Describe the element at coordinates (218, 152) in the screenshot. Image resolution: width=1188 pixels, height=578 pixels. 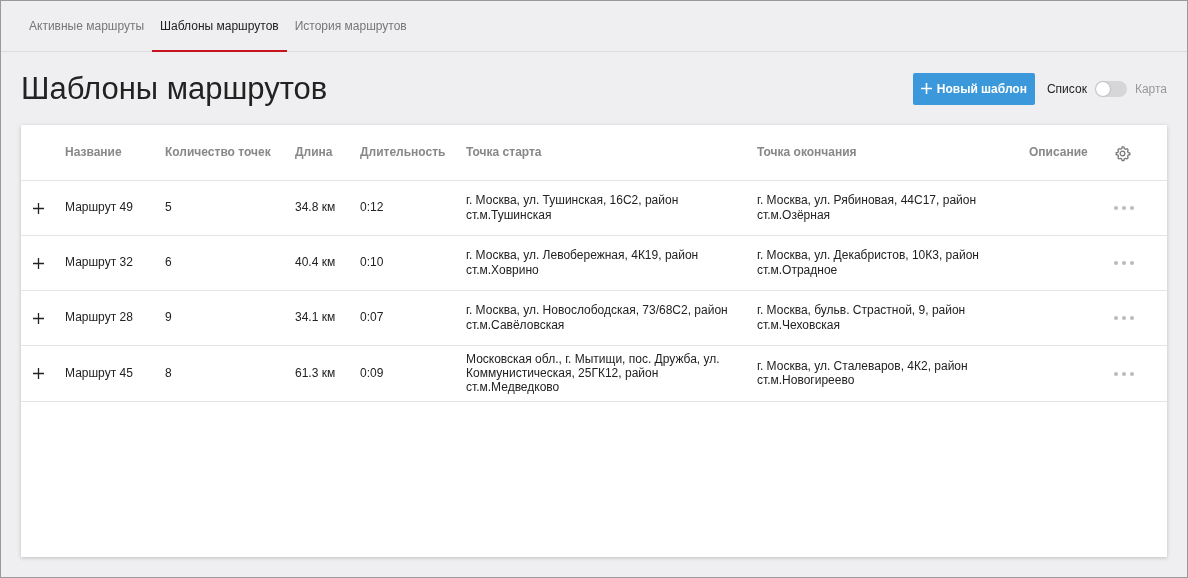
I see `column-header: Количество точек` at that location.